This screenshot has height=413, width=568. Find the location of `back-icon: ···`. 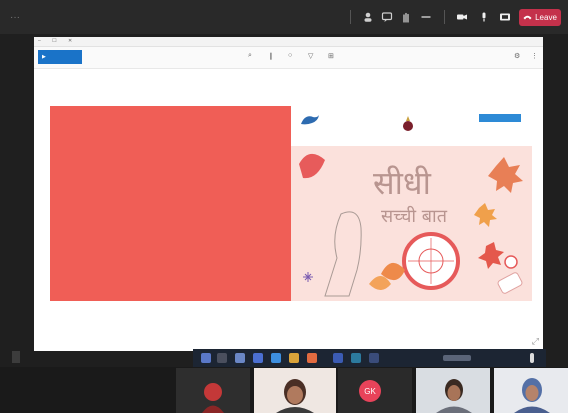

back-icon: ··· is located at coordinates (15, 17).